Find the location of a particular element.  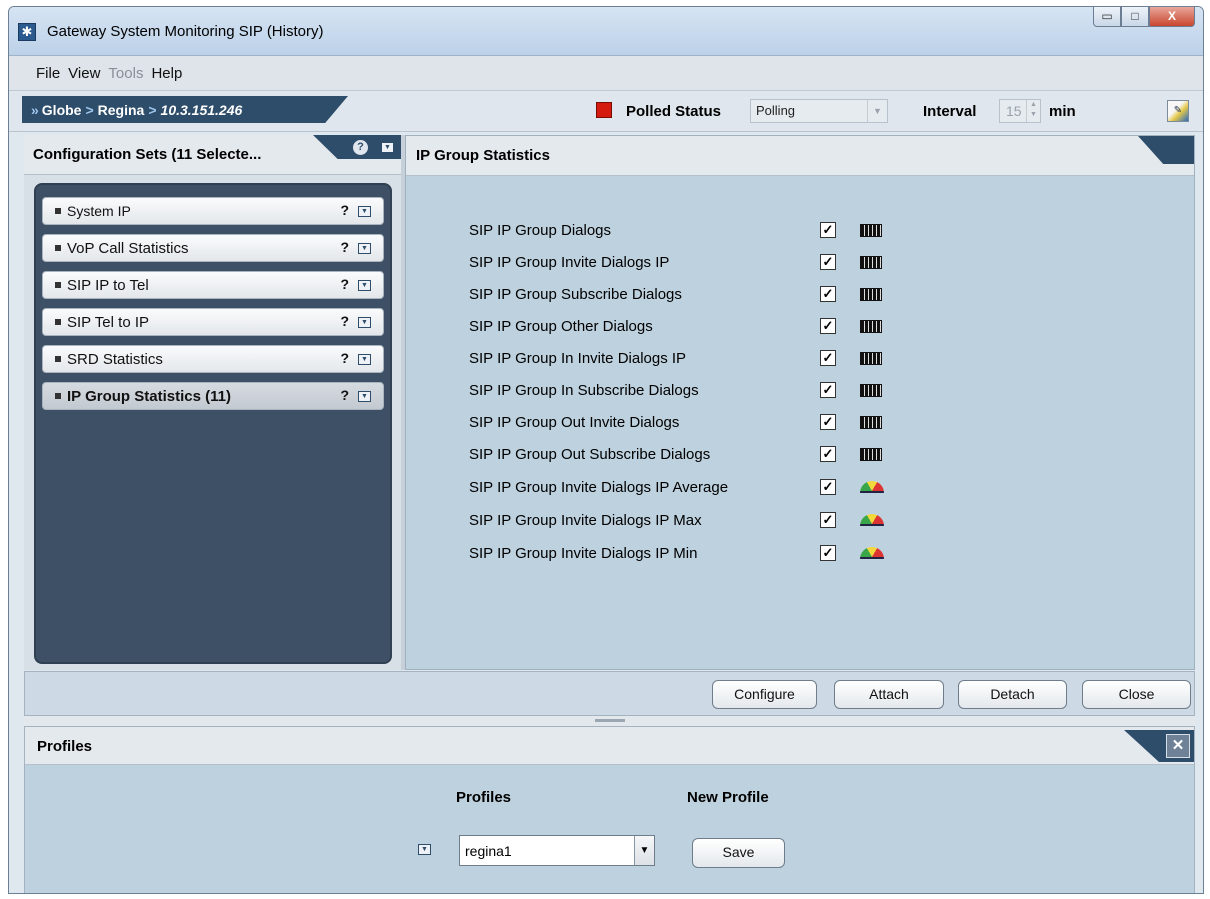

profile-menu-icon: ▼ is located at coordinates (424, 849).